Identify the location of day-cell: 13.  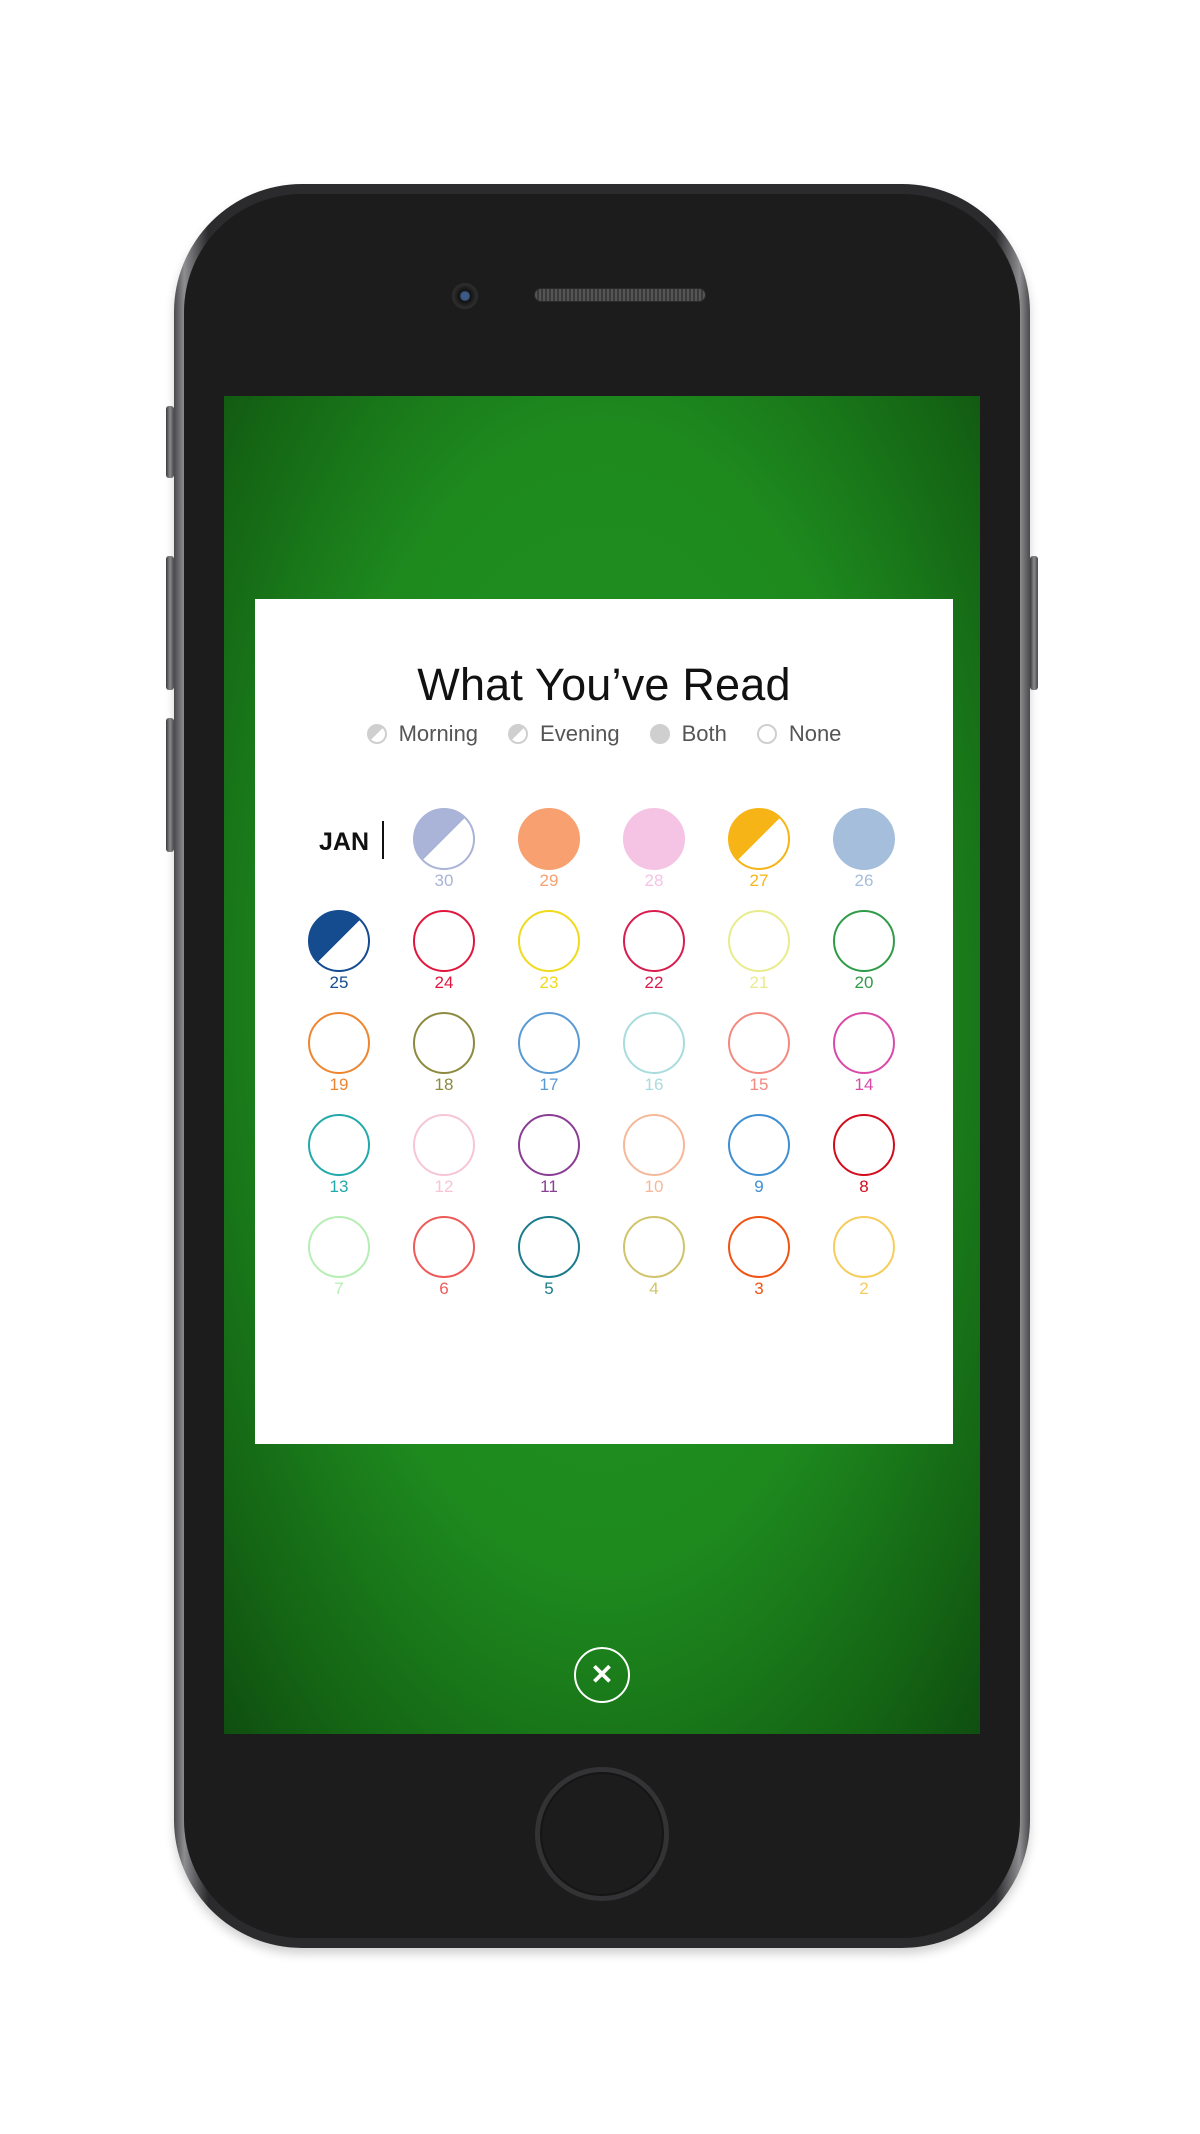
(339, 1158).